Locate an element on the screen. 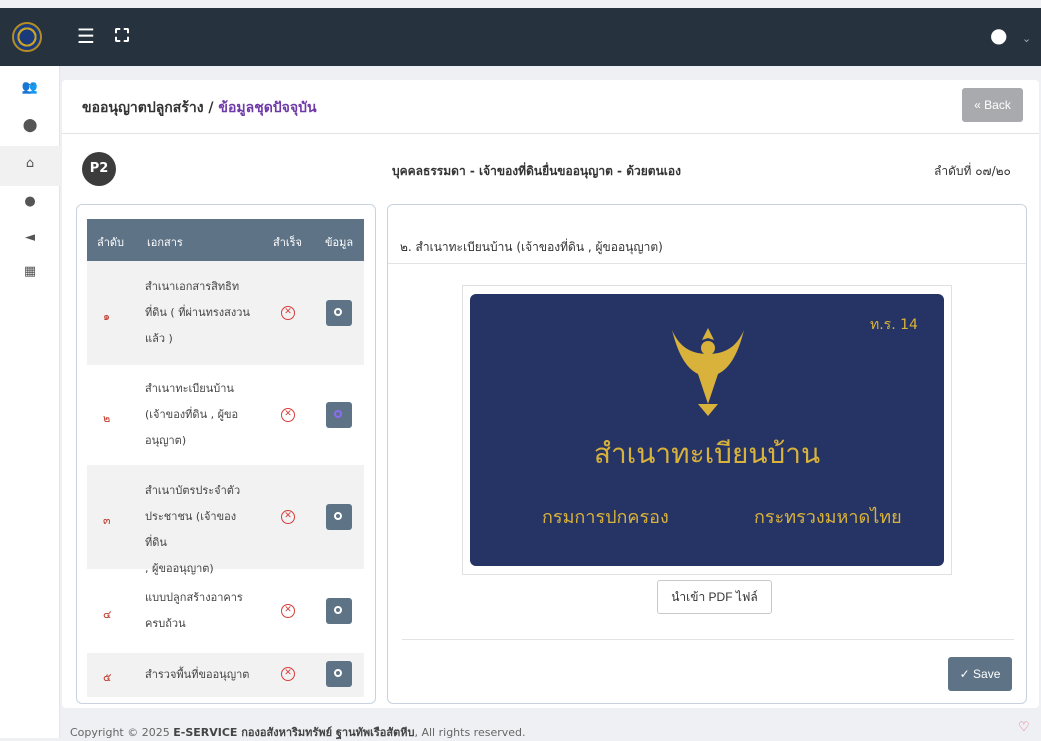 This screenshot has width=1041, height=741. table-header: ลำดับ เอกสาร สำเร็จ ข้อมูล is located at coordinates (225, 240).